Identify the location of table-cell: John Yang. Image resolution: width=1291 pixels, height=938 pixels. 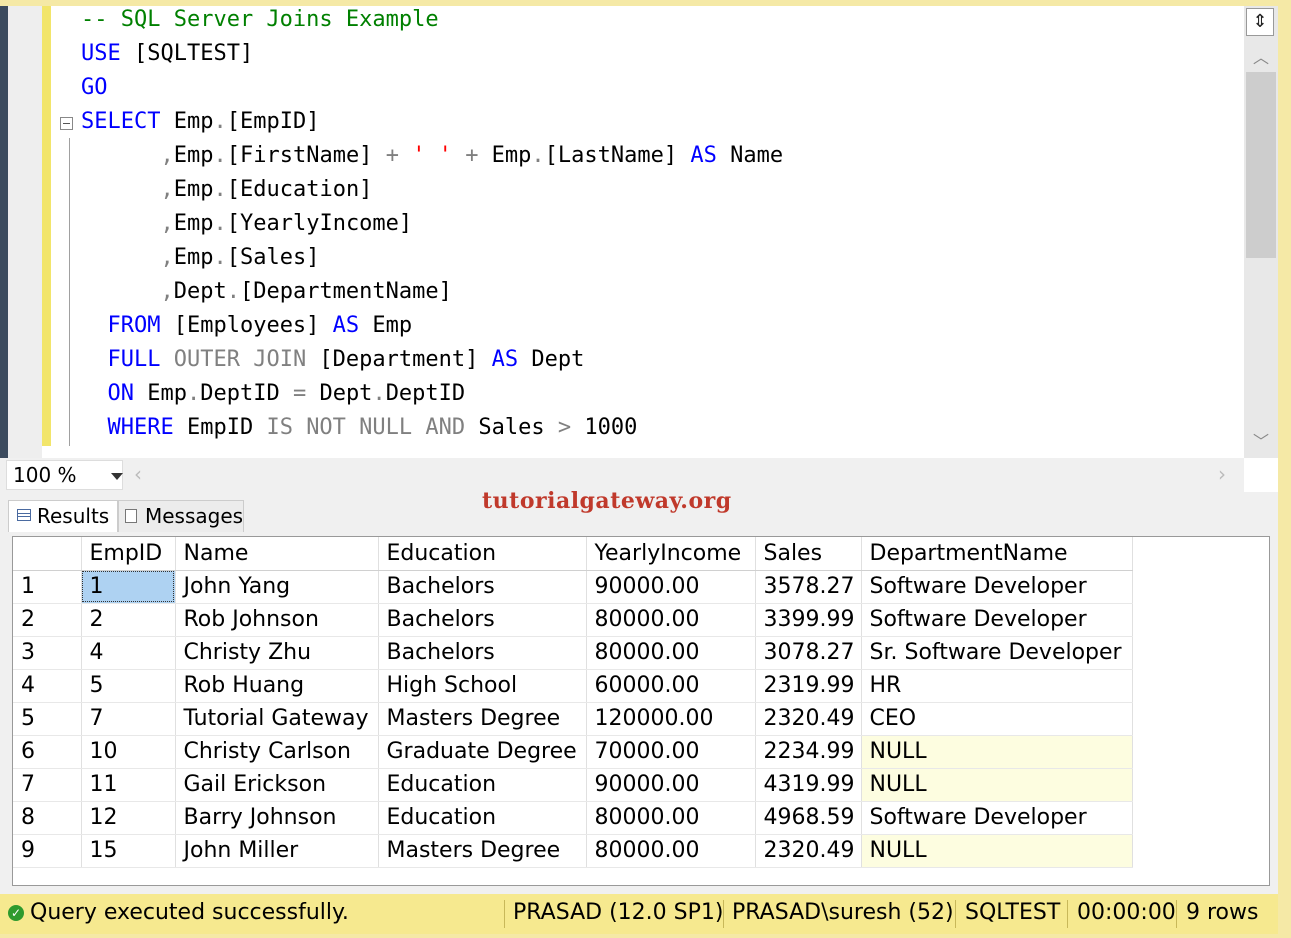
(277, 587).